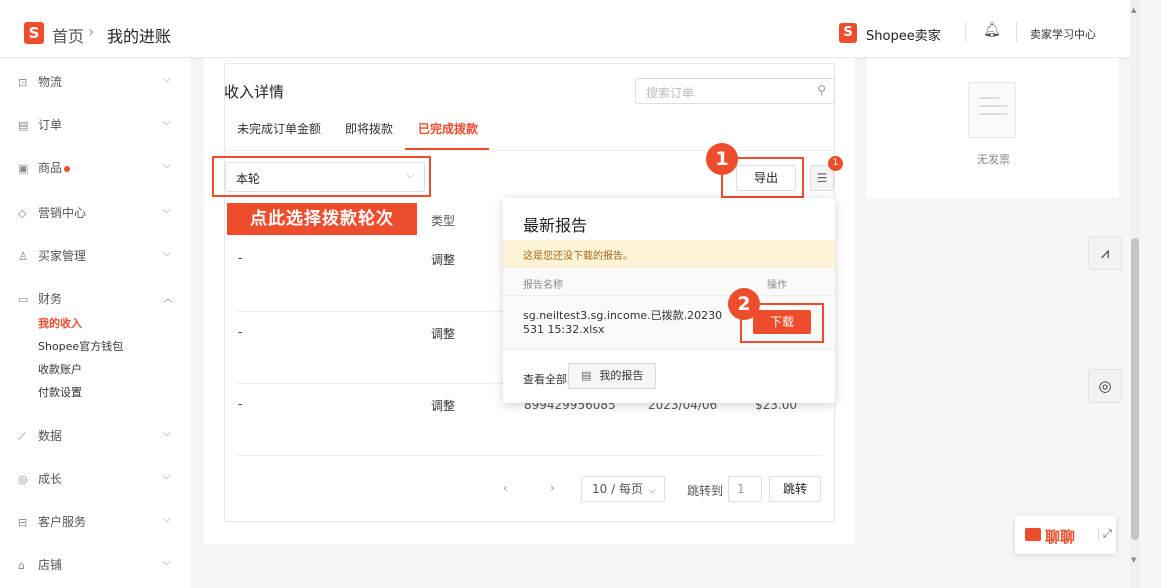 The width and height of the screenshot is (1161, 588). I want to click on row-divider, so click(529, 455).